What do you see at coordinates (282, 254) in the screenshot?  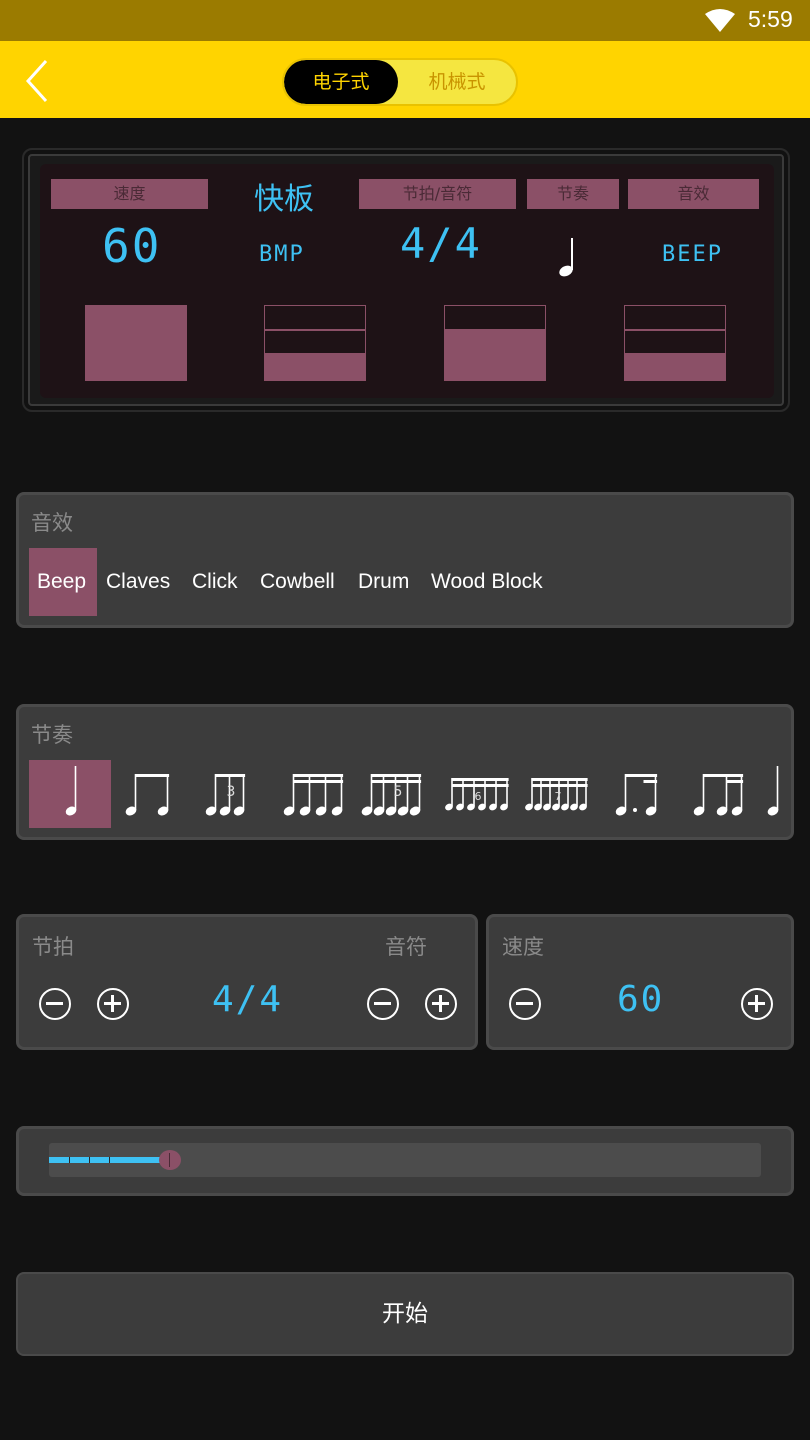 I see `bpm-unit: BMP` at bounding box center [282, 254].